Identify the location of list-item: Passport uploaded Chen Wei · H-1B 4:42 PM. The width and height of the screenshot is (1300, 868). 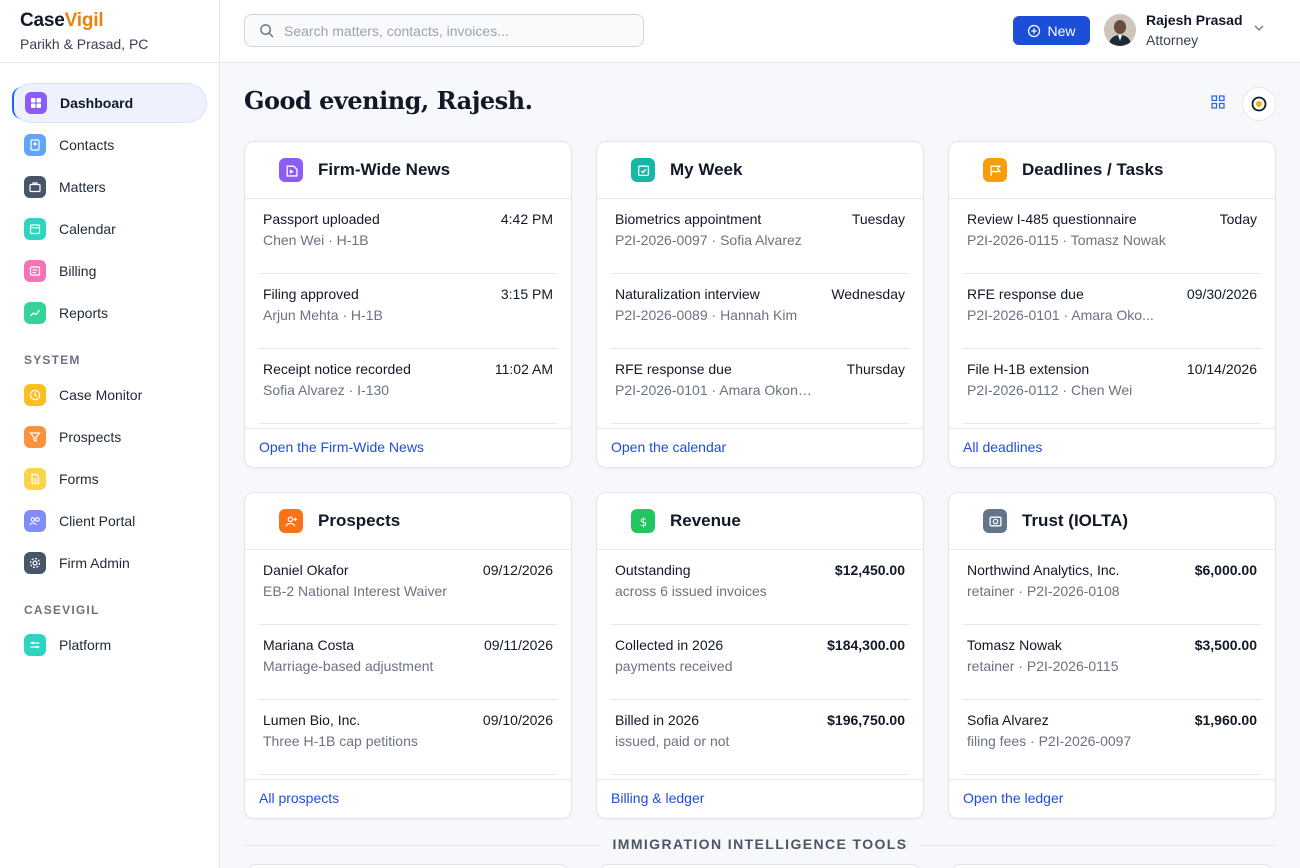
(408, 236).